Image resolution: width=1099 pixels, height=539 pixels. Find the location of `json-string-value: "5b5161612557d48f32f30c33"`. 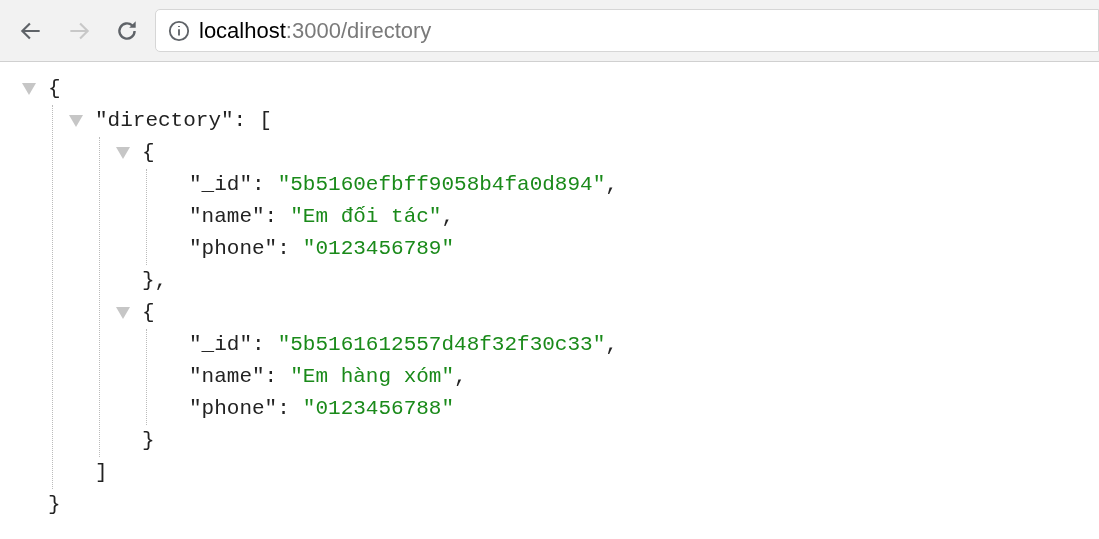

json-string-value: "5b5161612557d48f32f30c33" is located at coordinates (441, 345).